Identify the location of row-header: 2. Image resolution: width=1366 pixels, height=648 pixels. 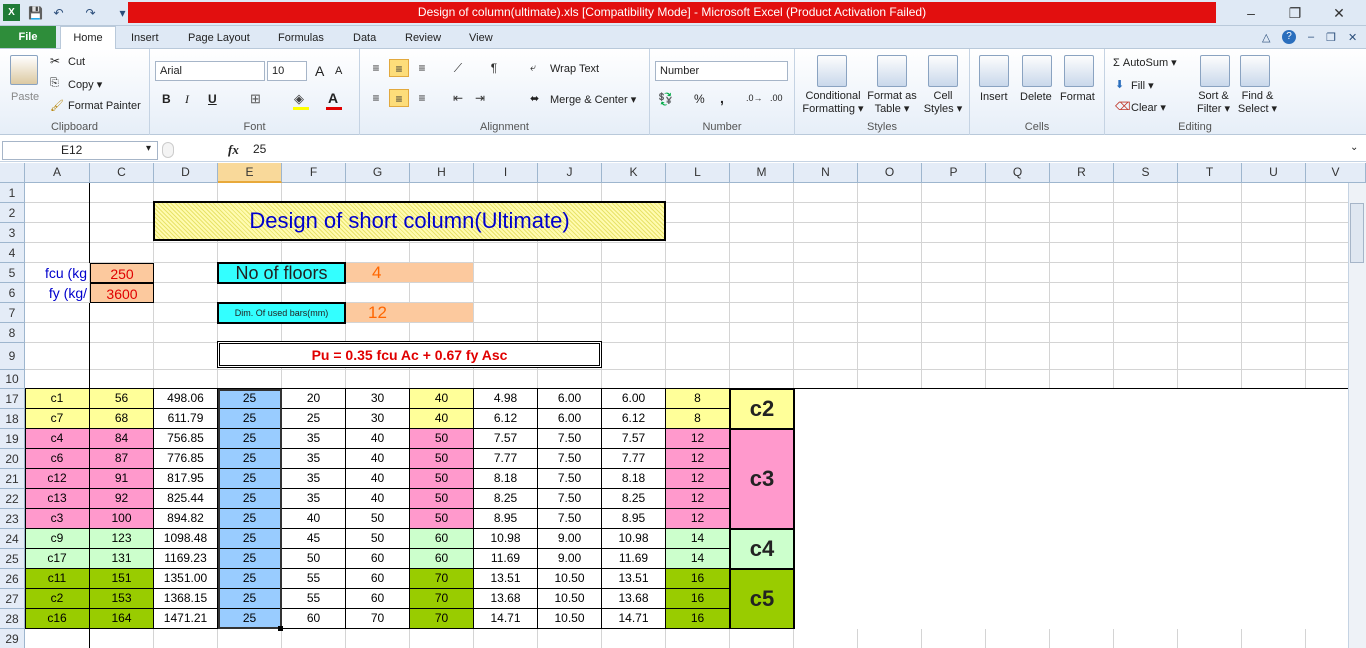
(12, 213).